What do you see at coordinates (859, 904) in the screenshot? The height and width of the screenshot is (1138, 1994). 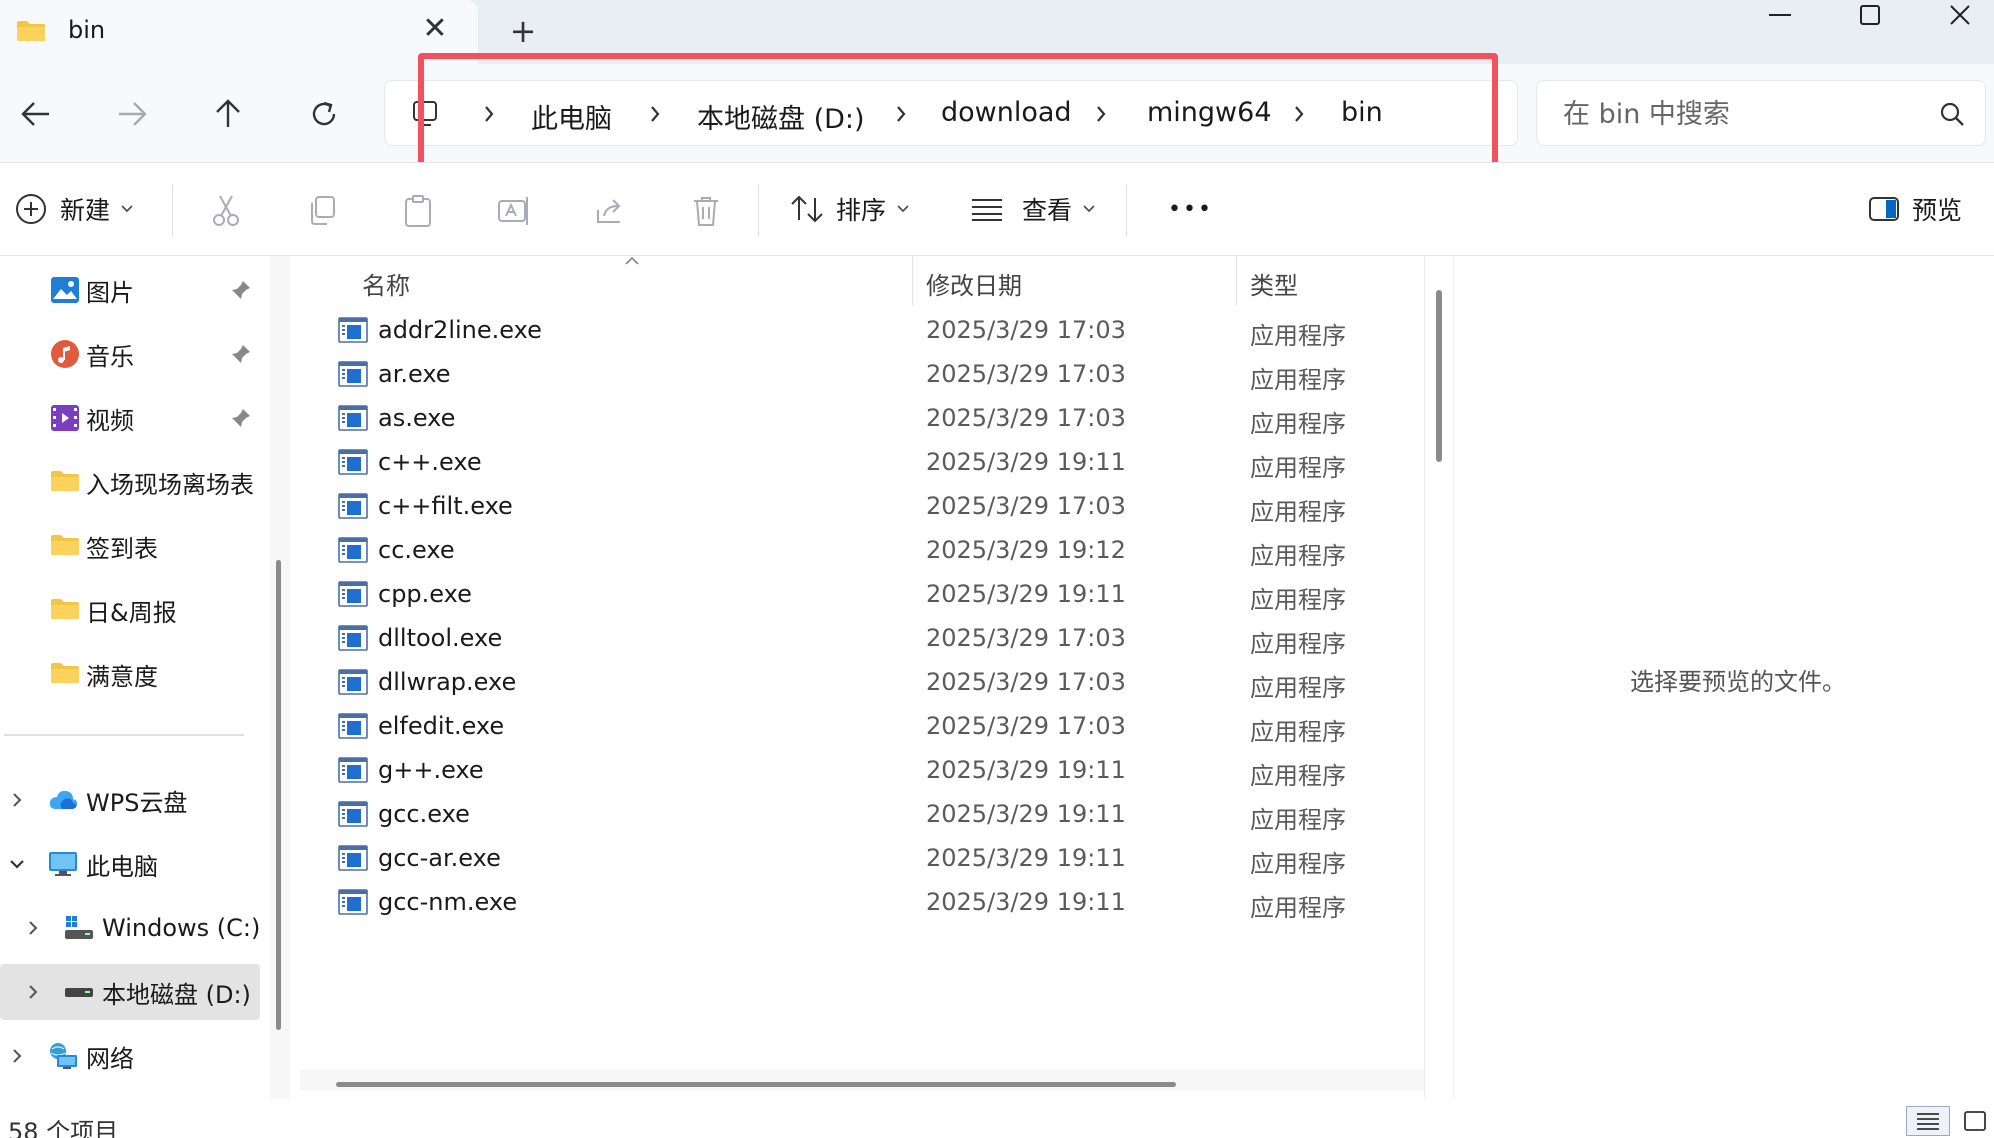 I see `table-row: gcc-nm.exe 2025/3/29 19:11 应用程序` at bounding box center [859, 904].